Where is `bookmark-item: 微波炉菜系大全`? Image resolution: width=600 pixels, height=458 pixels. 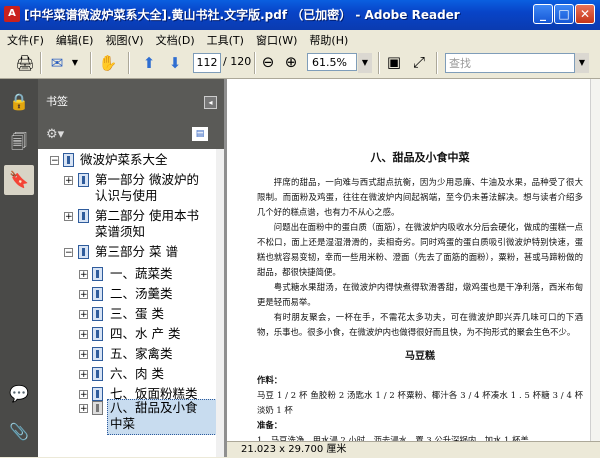 bookmark-item: 微波炉菜系大全 is located at coordinates (124, 160).